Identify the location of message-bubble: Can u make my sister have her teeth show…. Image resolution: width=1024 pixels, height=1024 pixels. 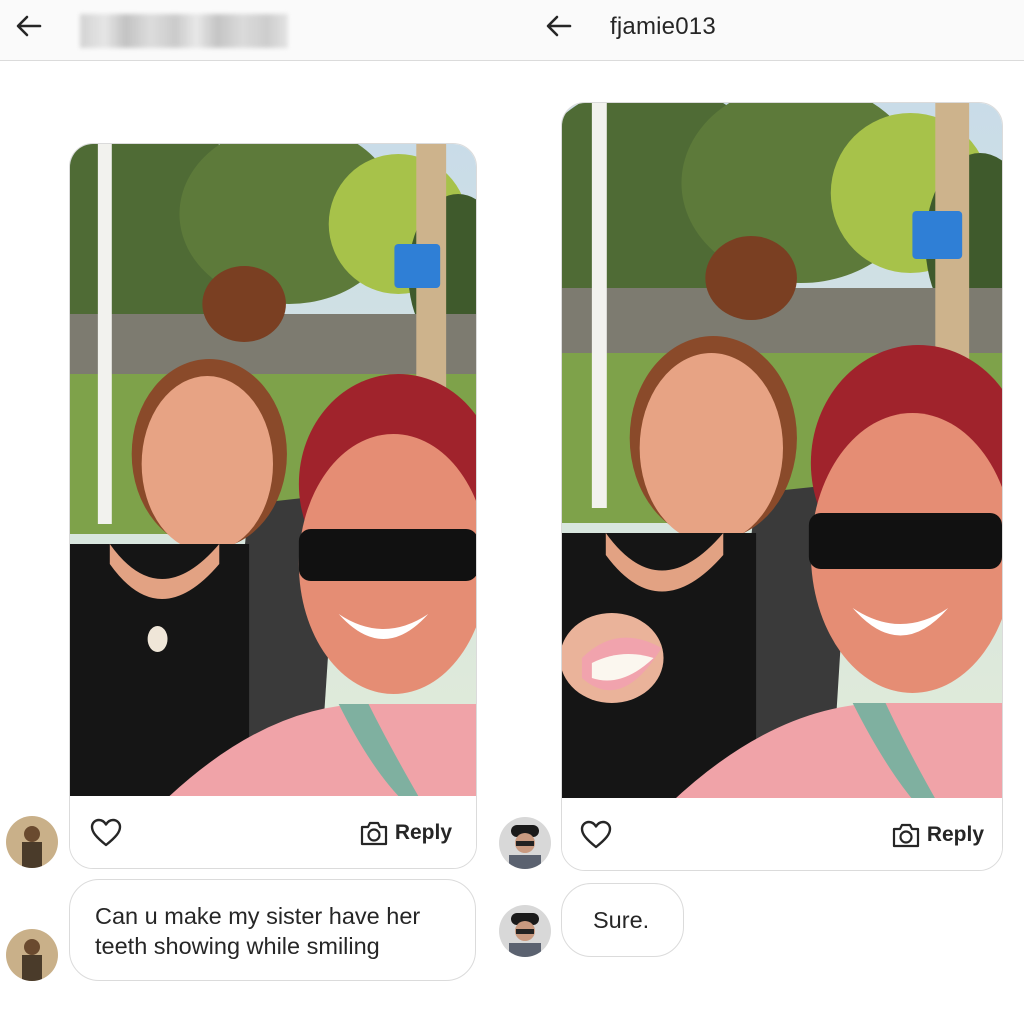
(272, 930).